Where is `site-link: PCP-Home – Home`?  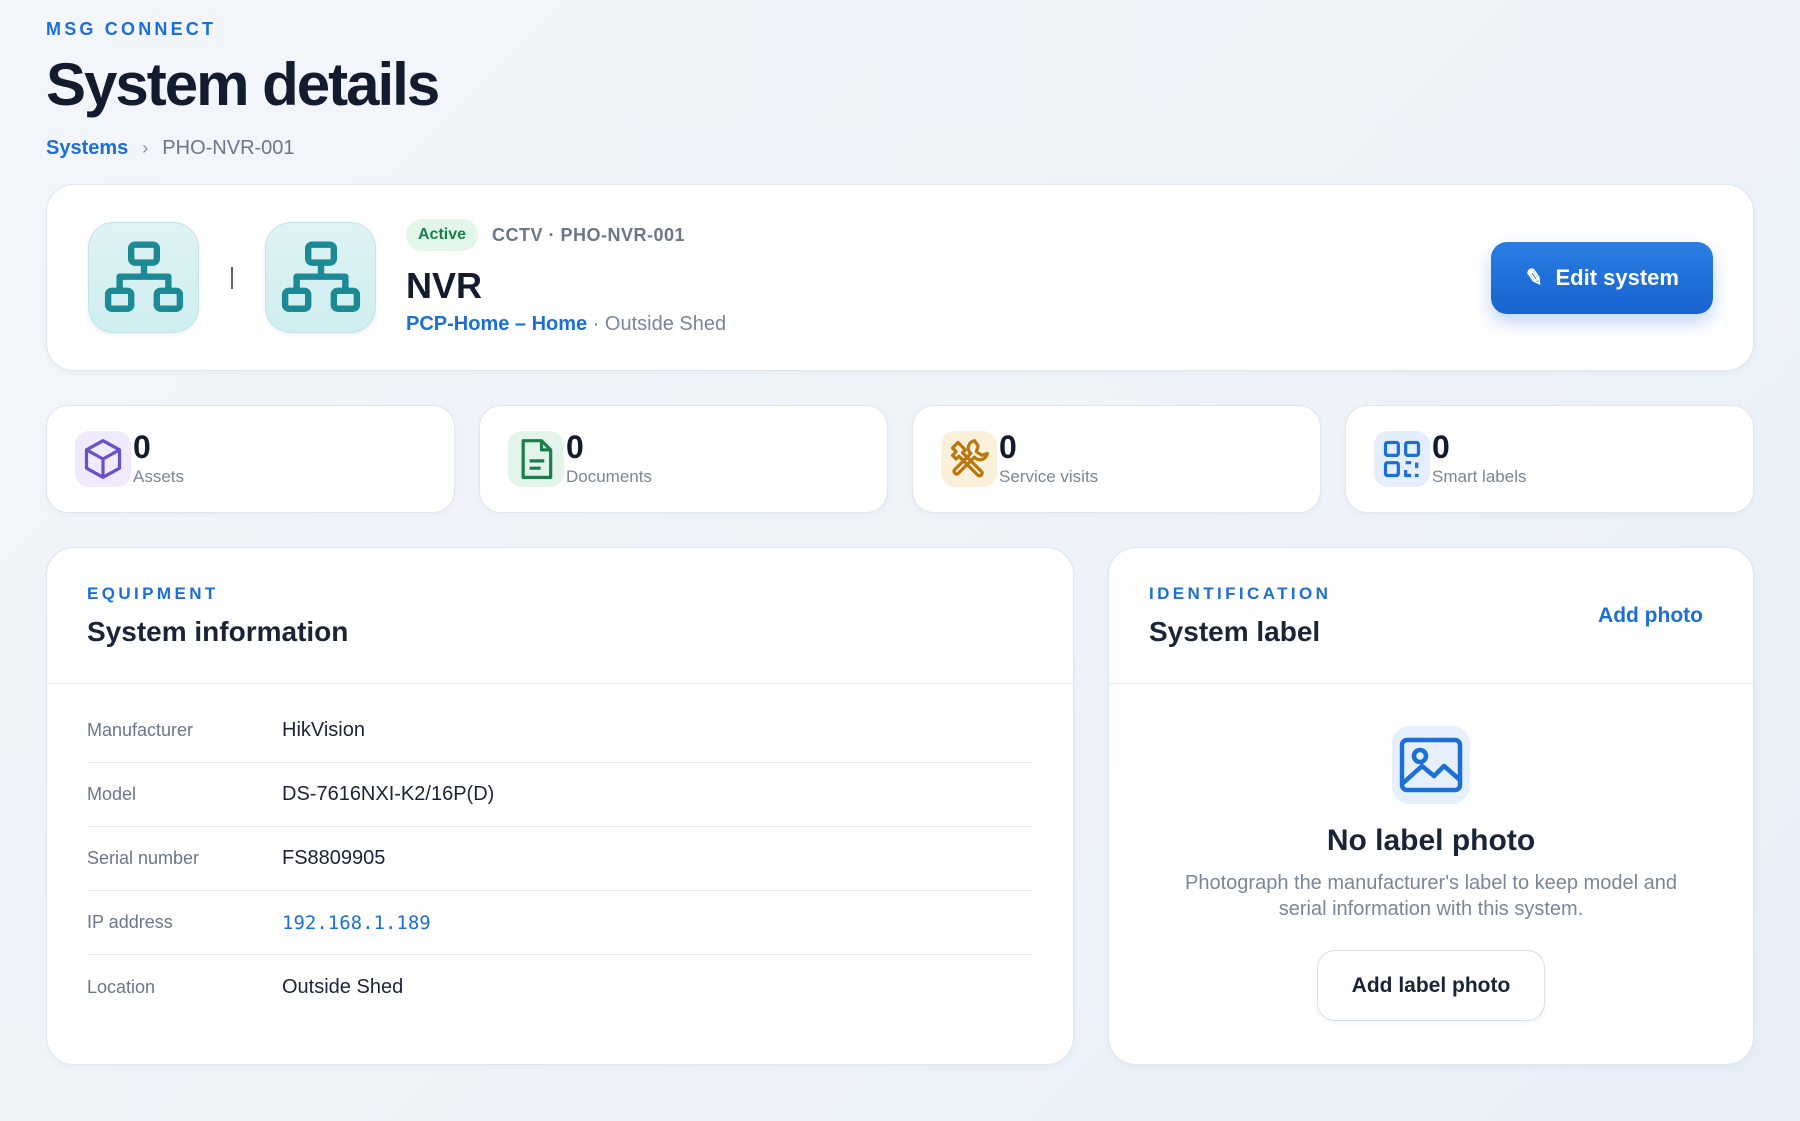
site-link: PCP-Home – Home is located at coordinates (496, 324).